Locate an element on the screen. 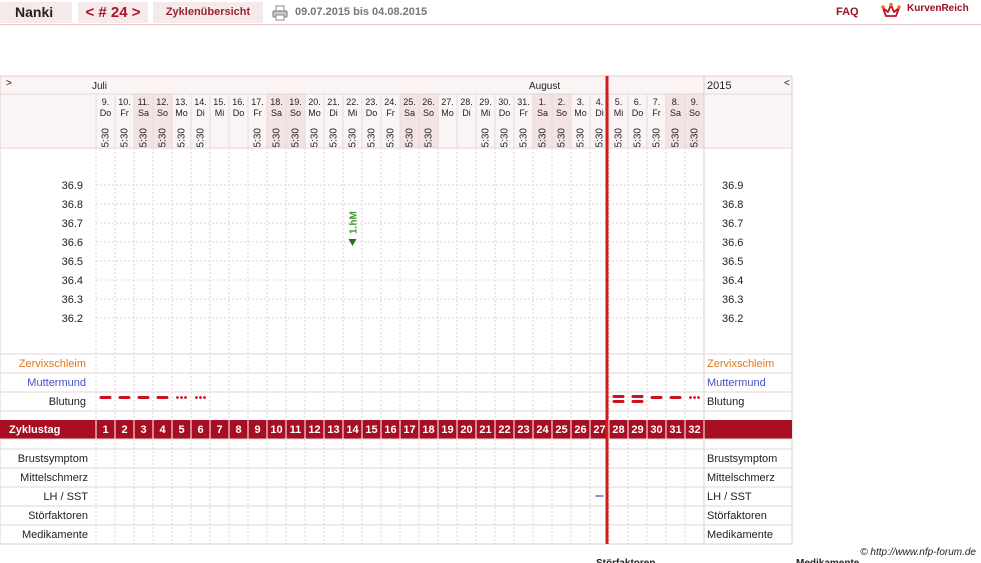  temp-tick-left: 36.5 is located at coordinates (72, 262).